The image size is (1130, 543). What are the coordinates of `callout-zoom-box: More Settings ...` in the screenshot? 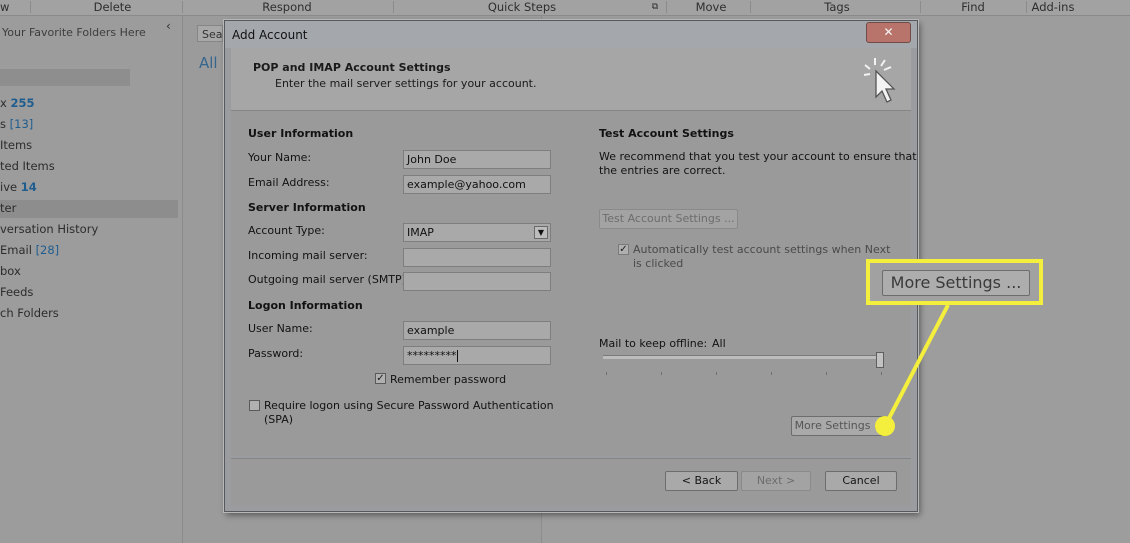 It's located at (954, 282).